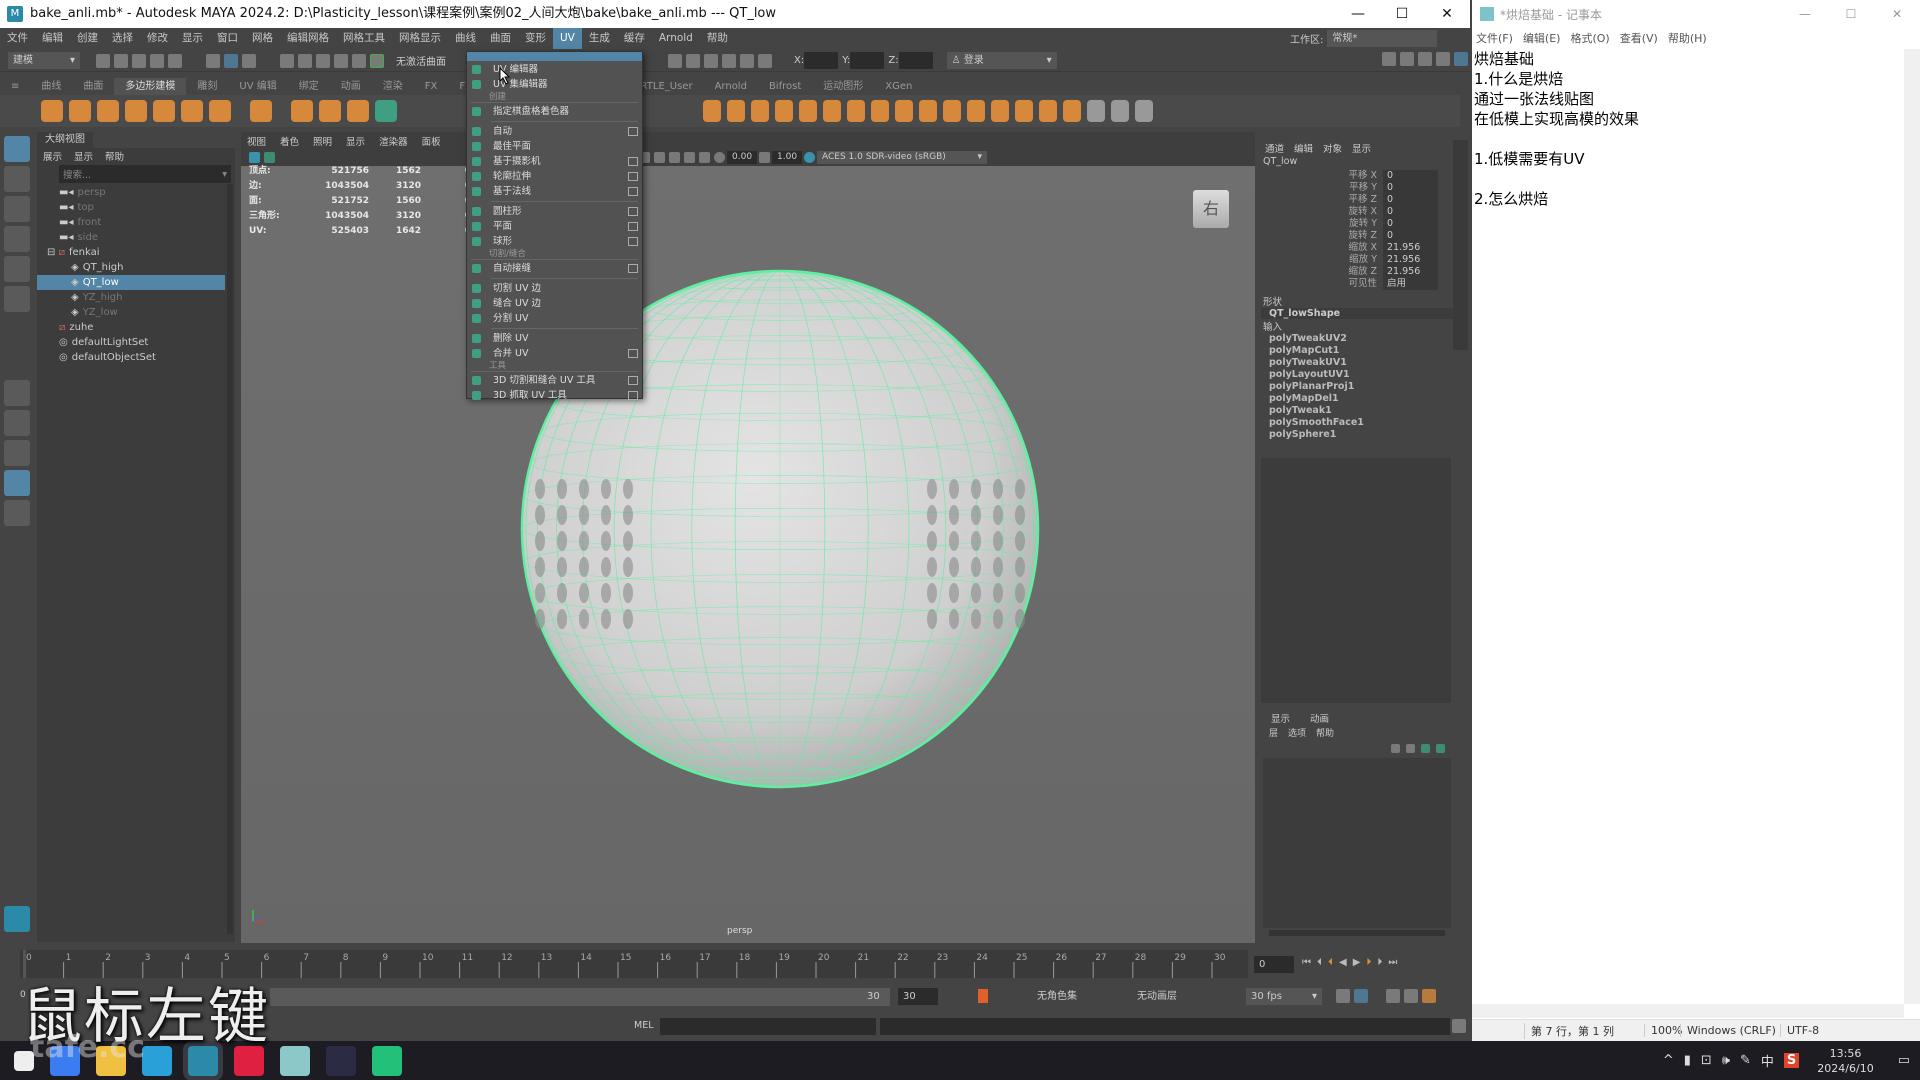 This screenshot has width=1920, height=1080. Describe the element at coordinates (1368, 962) in the screenshot. I see `next-key-icon: ⏵` at that location.